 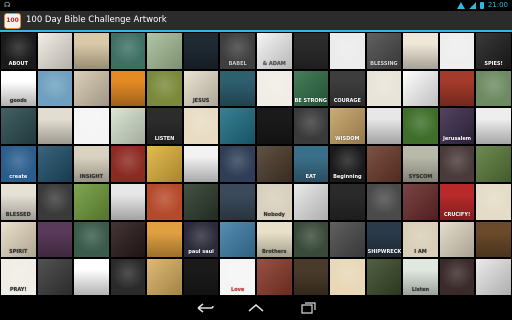 What do you see at coordinates (274, 51) in the screenshot?
I see `artwork-tile: & ADAM` at bounding box center [274, 51].